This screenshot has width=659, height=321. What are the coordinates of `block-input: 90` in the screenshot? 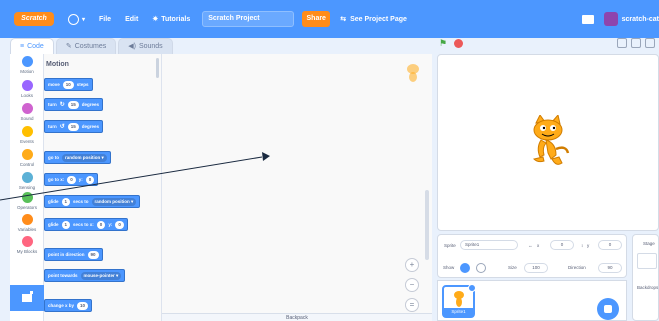 It's located at (93, 254).